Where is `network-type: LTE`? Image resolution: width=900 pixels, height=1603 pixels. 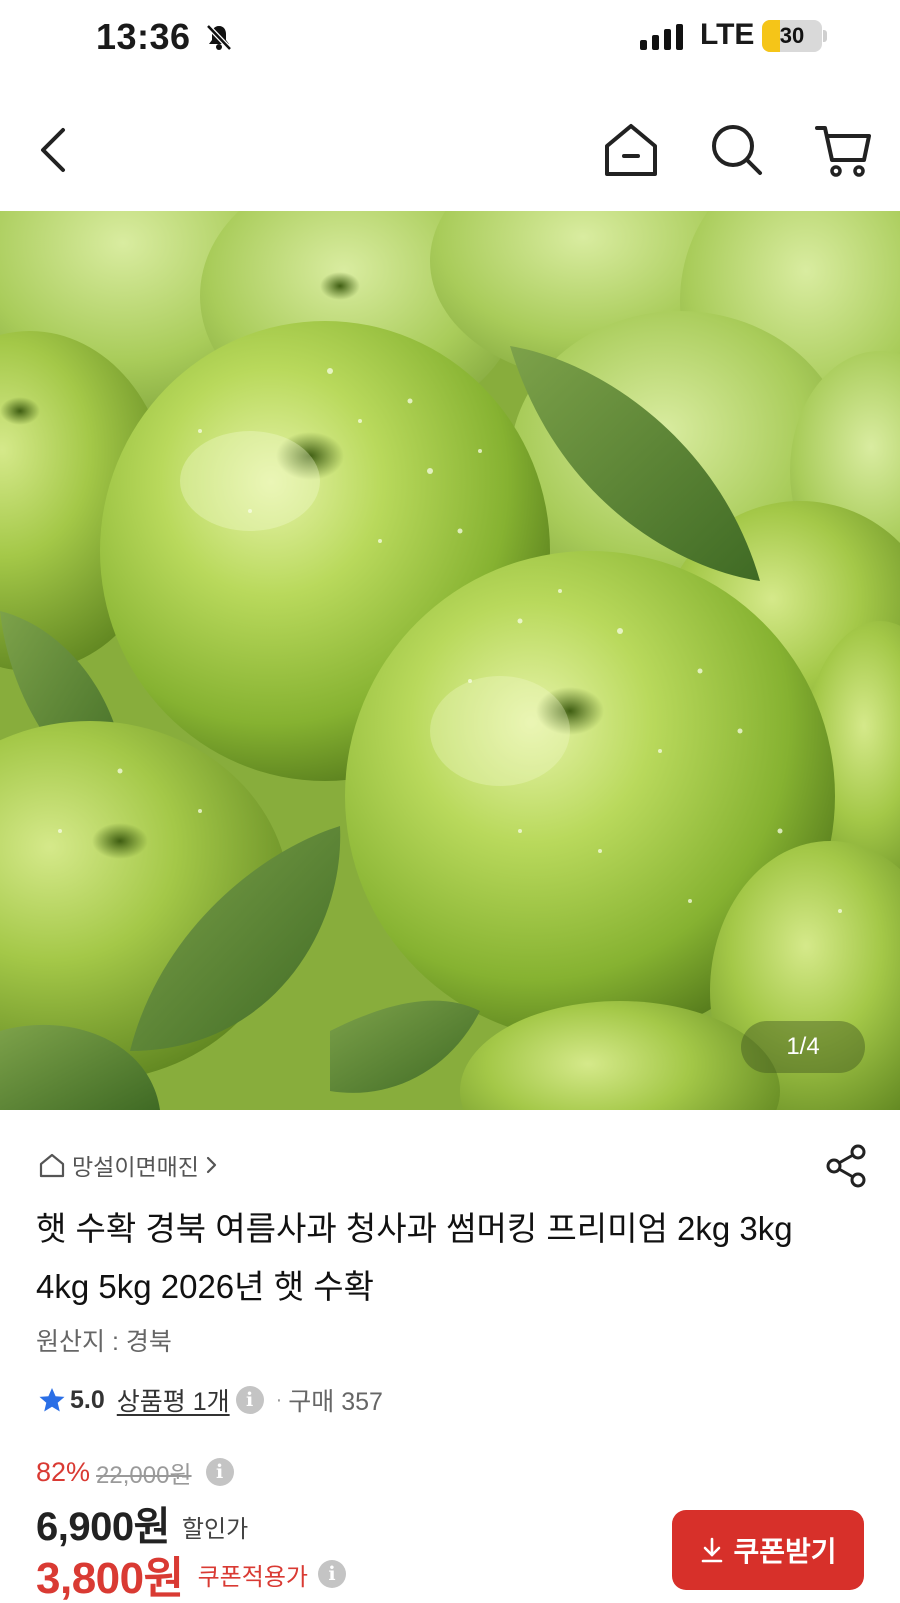 network-type: LTE is located at coordinates (727, 34).